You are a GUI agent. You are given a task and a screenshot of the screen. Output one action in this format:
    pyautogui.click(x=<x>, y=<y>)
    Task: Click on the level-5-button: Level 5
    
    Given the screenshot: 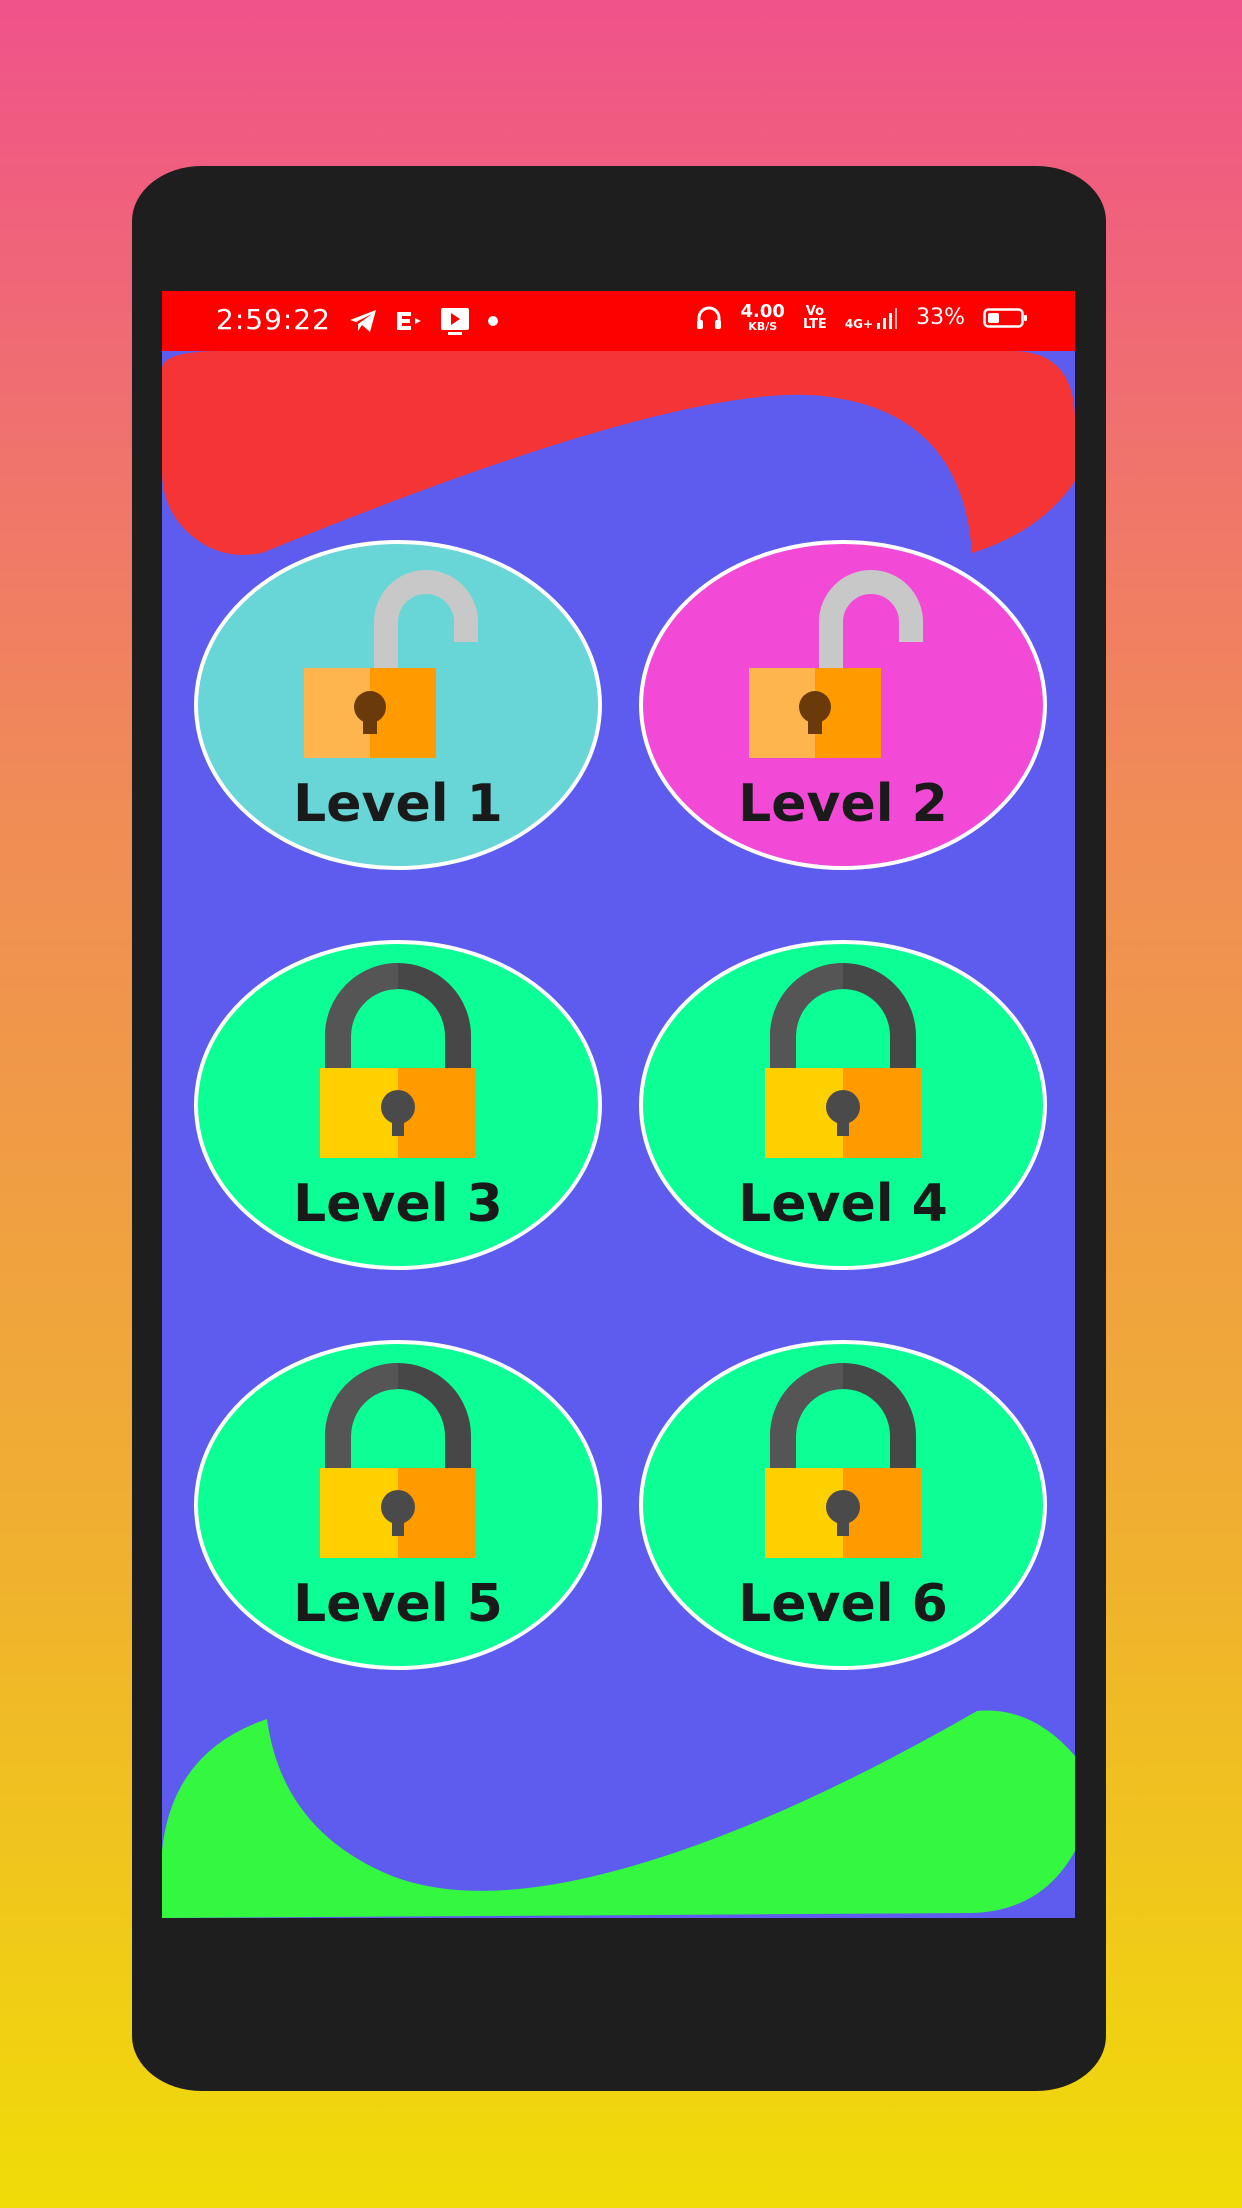 What is the action you would take?
    pyautogui.click(x=398, y=1505)
    